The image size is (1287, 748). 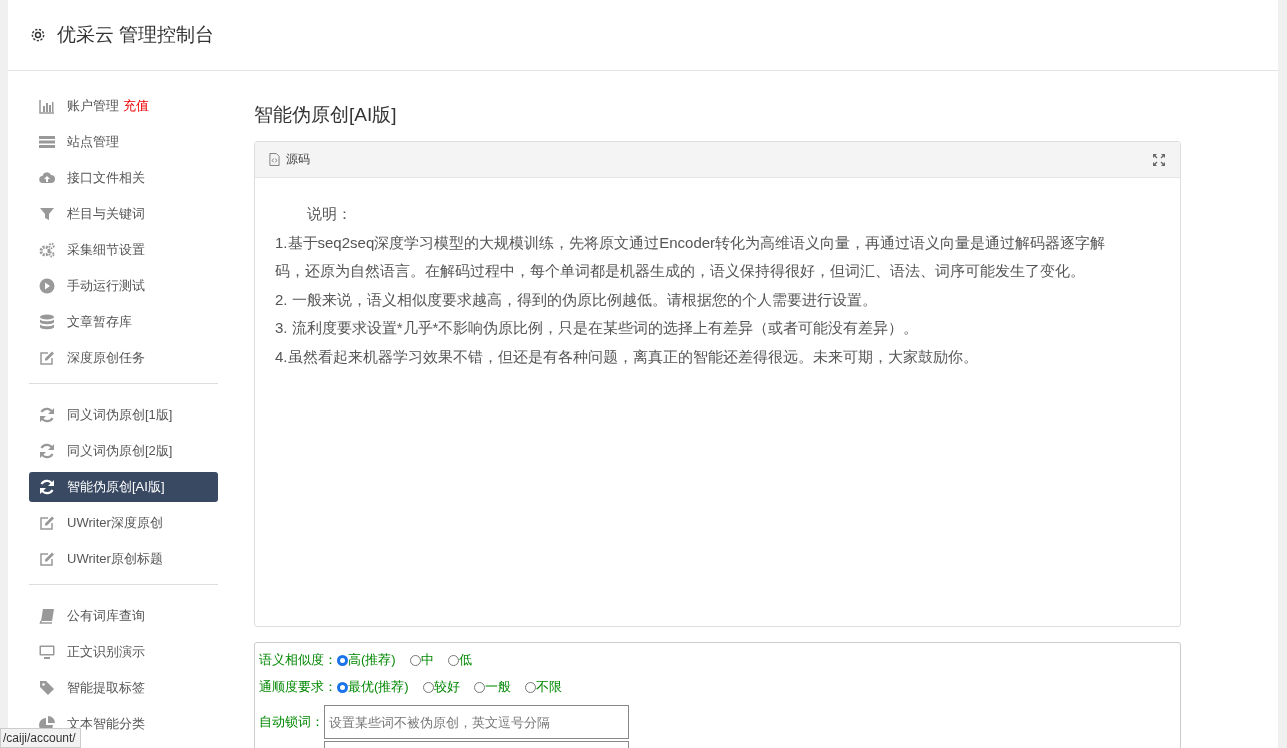 I want to click on sidebar-item: 同义词伪原创[1版], so click(x=123, y=415).